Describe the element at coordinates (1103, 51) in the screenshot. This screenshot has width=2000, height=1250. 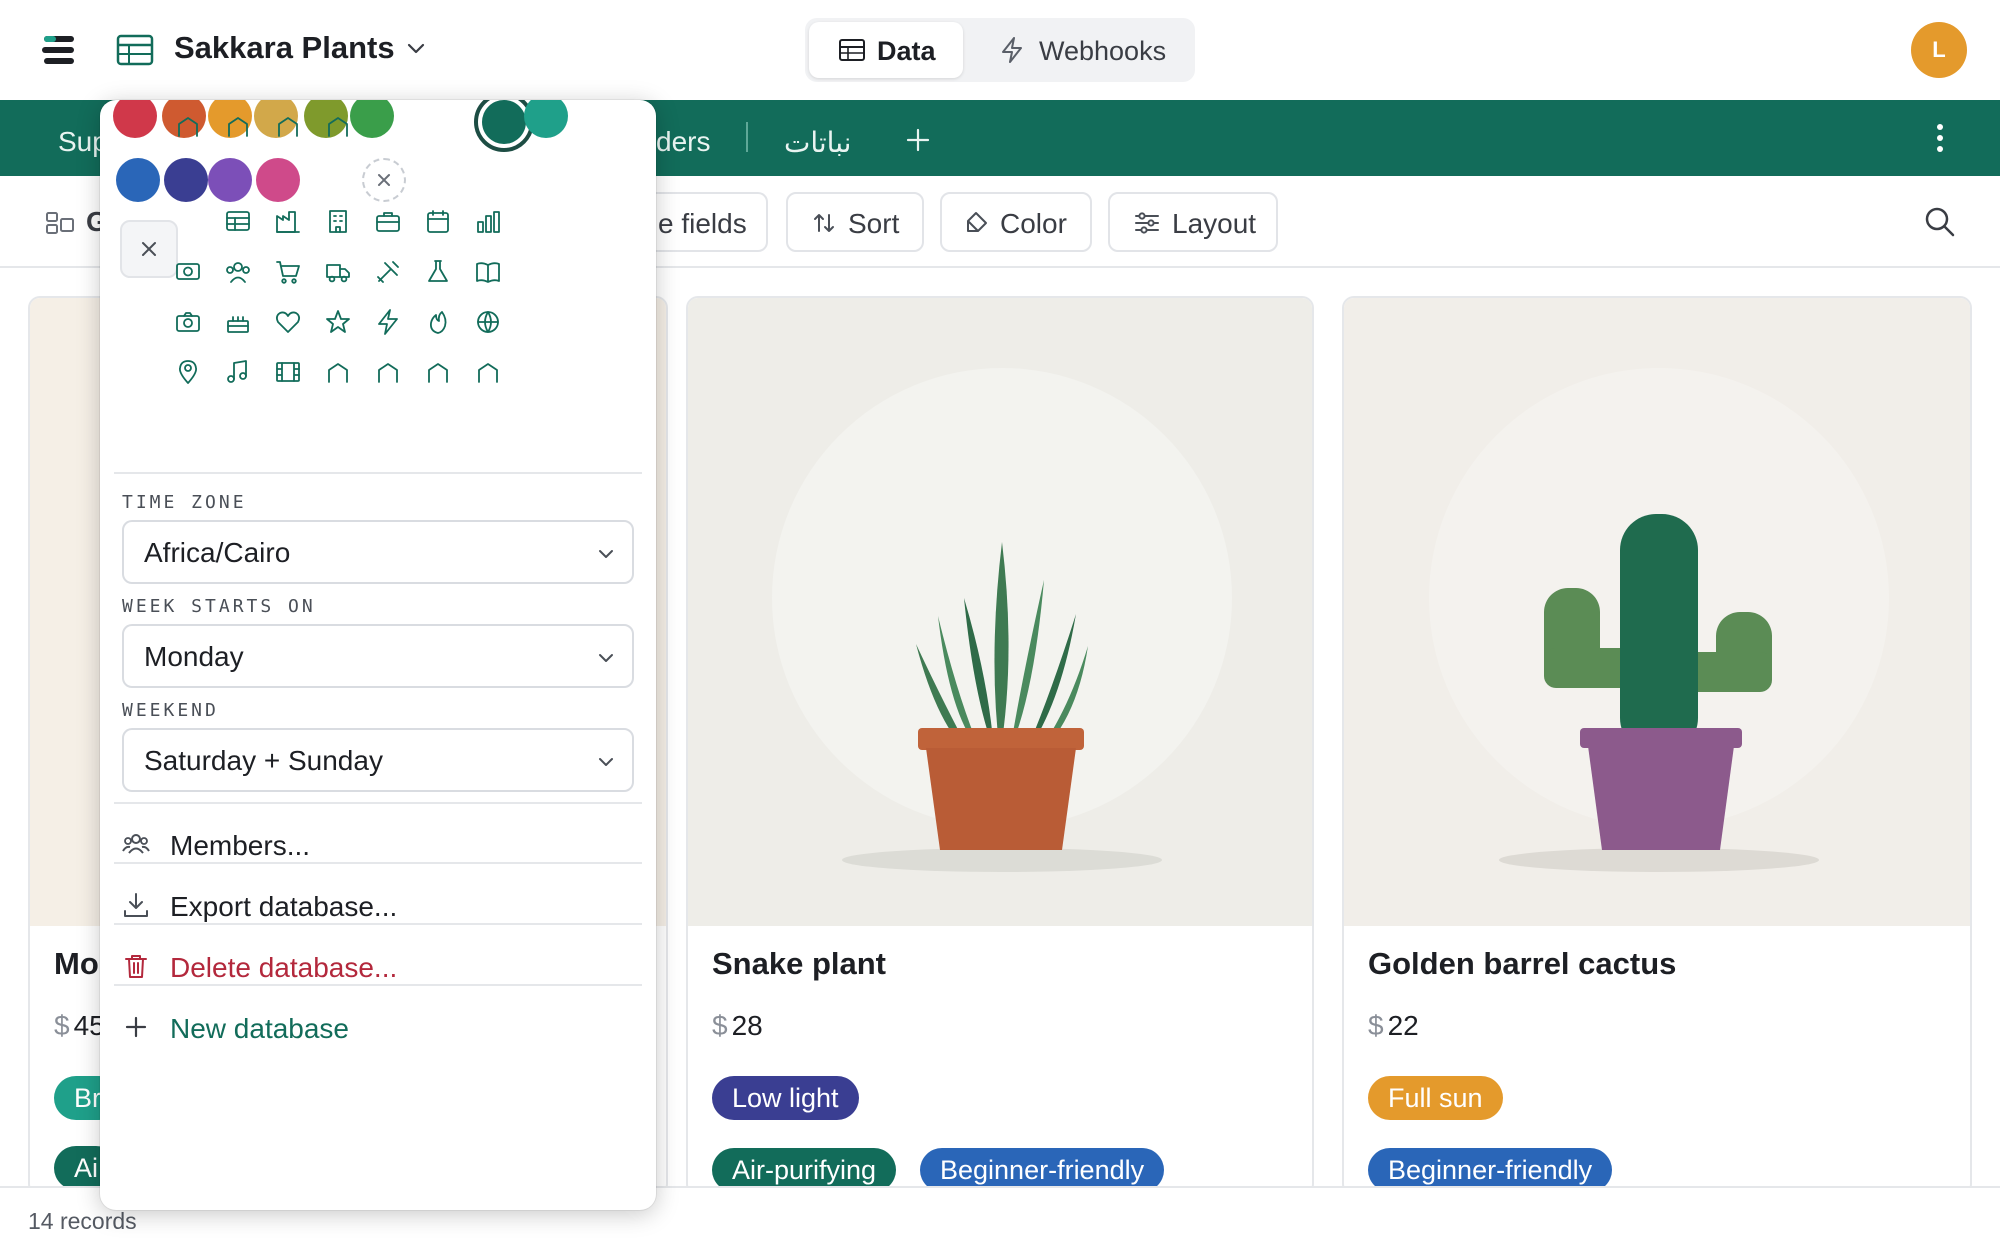
I see `tab-webhooks-label: Webhooks` at that location.